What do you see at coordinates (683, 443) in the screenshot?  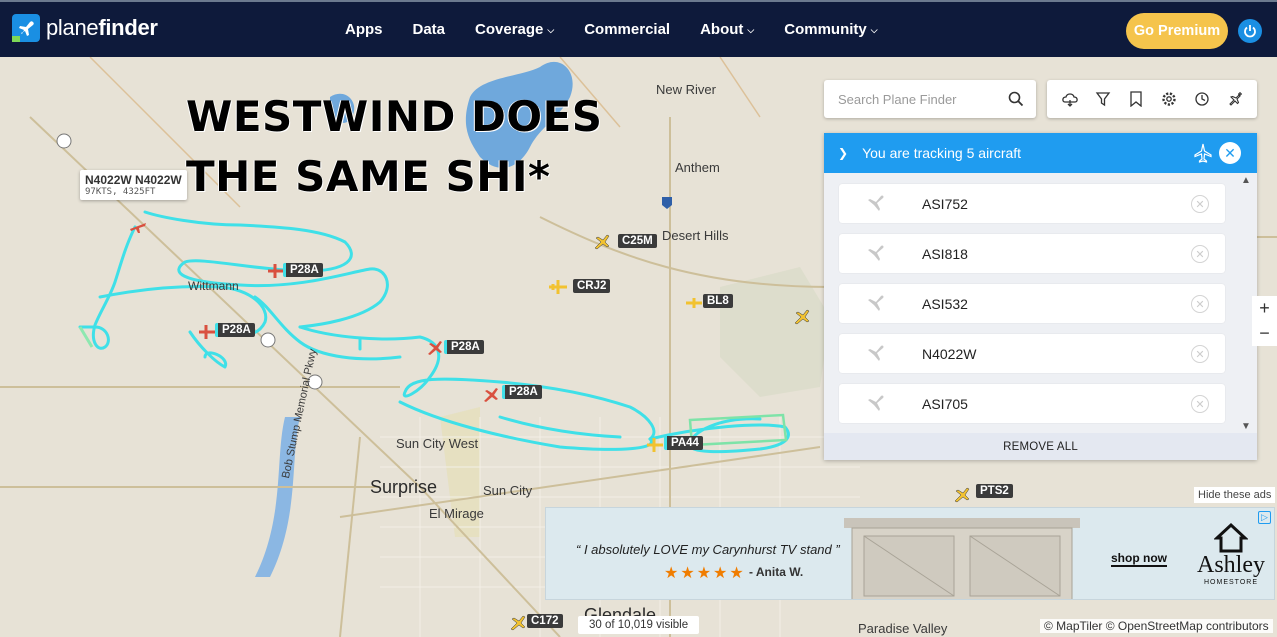 I see `aircraft-tag: PA44` at bounding box center [683, 443].